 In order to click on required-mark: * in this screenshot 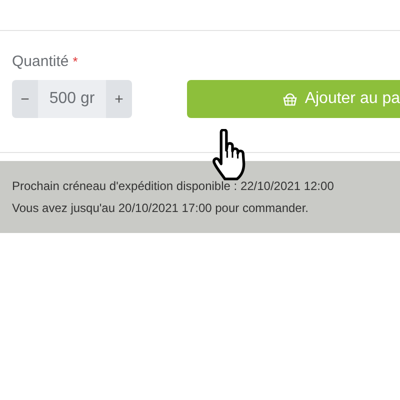, I will do `click(75, 61)`.